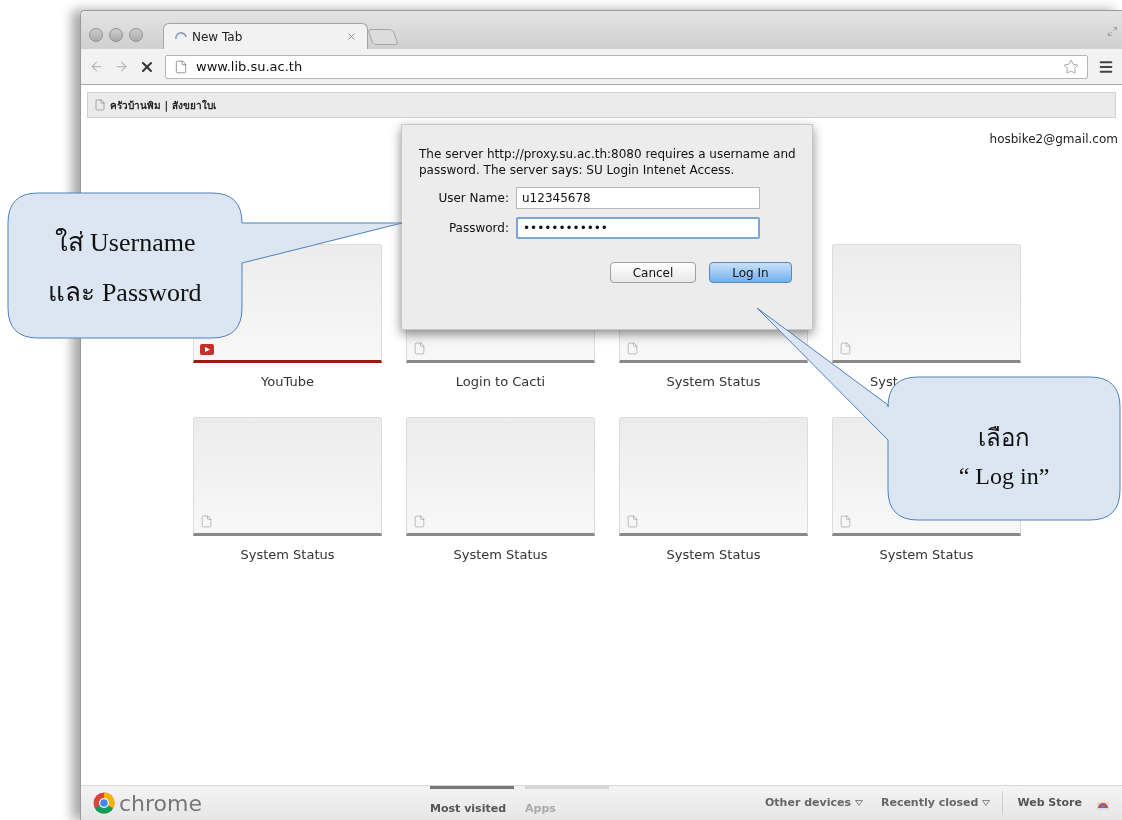  I want to click on back-icon, so click(96, 66).